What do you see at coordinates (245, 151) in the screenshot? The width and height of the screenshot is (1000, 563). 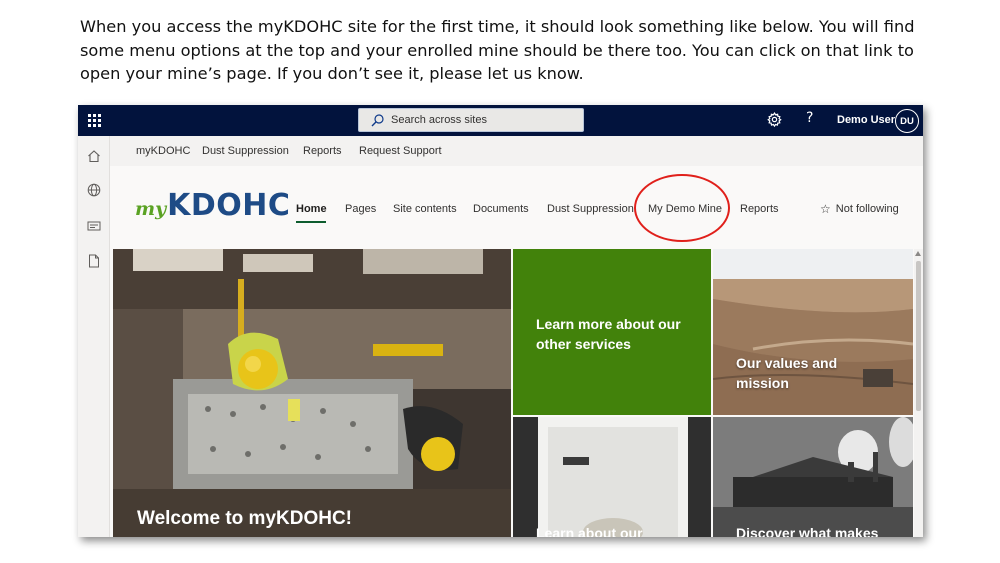 I see `hub-nav-dust-suppression: Dust Suppression` at bounding box center [245, 151].